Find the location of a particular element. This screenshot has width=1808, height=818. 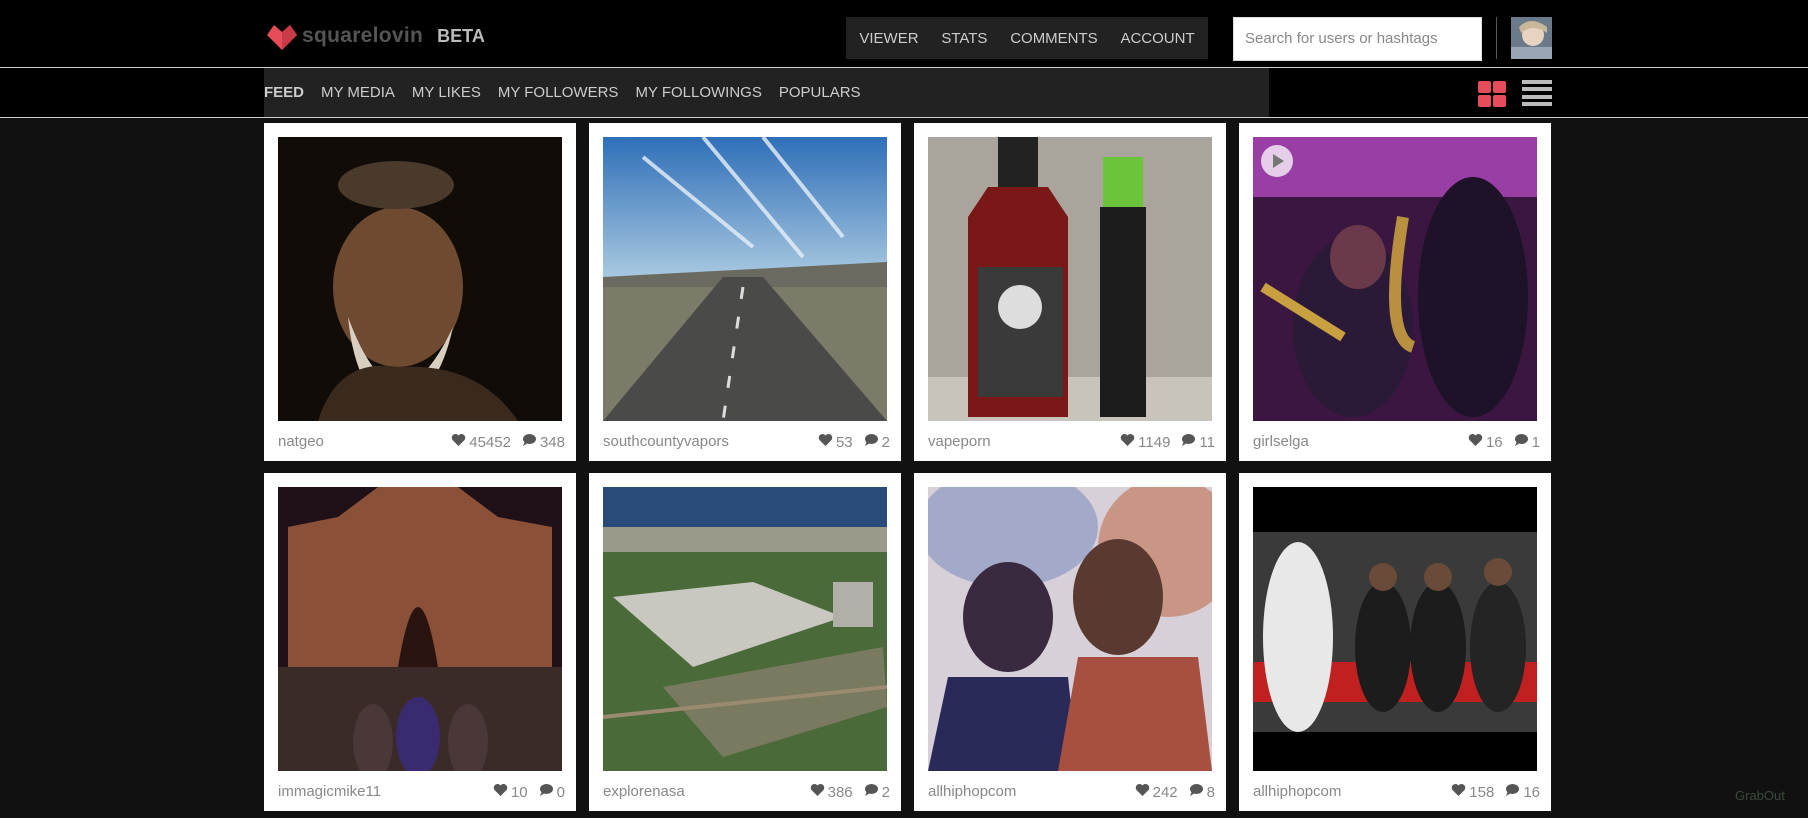

post-stats: 242 8 is located at coordinates (1175, 792).